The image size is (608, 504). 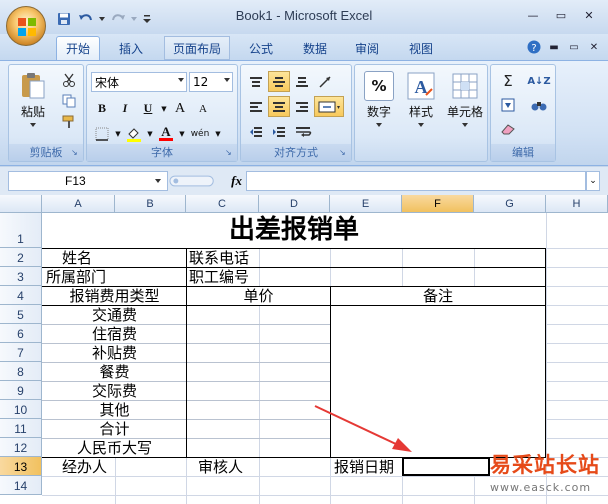 What do you see at coordinates (21, 409) in the screenshot?
I see `row-header-10: 10` at bounding box center [21, 409].